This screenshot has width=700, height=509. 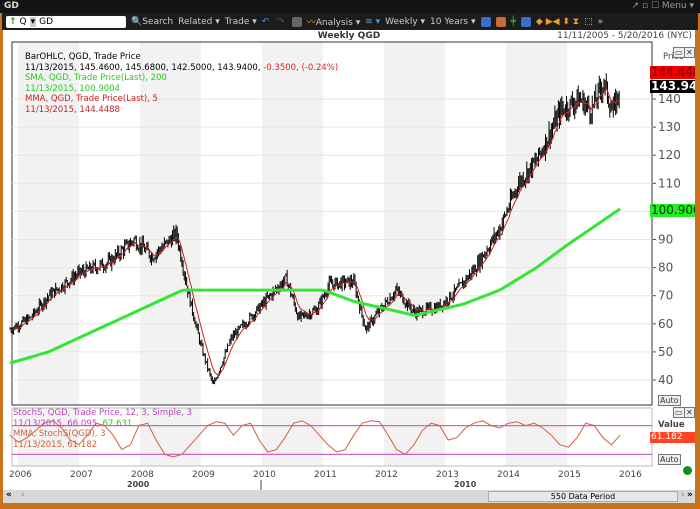 What do you see at coordinates (672, 72) in the screenshot?
I see `mma-price-tag: 144.448` at bounding box center [672, 72].